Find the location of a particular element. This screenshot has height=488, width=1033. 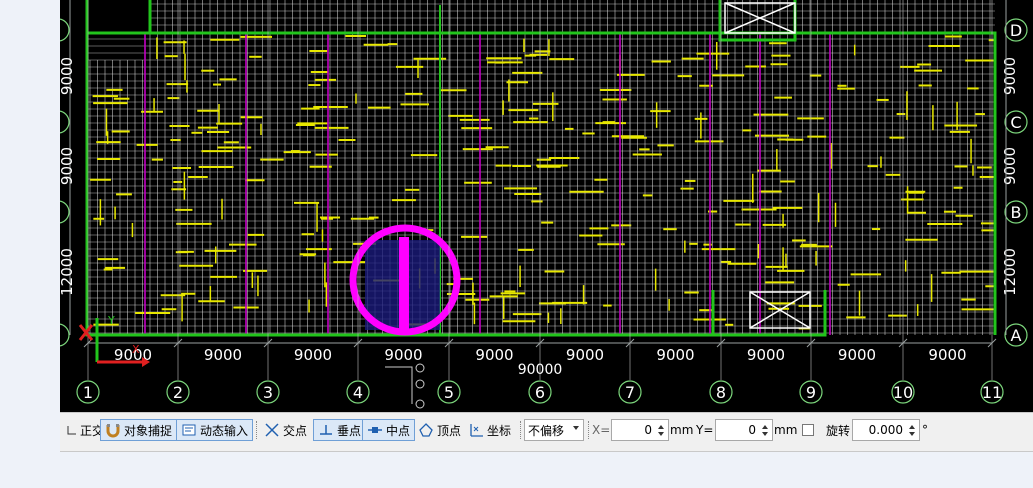

ucs-x-label: X is located at coordinates (136, 349).